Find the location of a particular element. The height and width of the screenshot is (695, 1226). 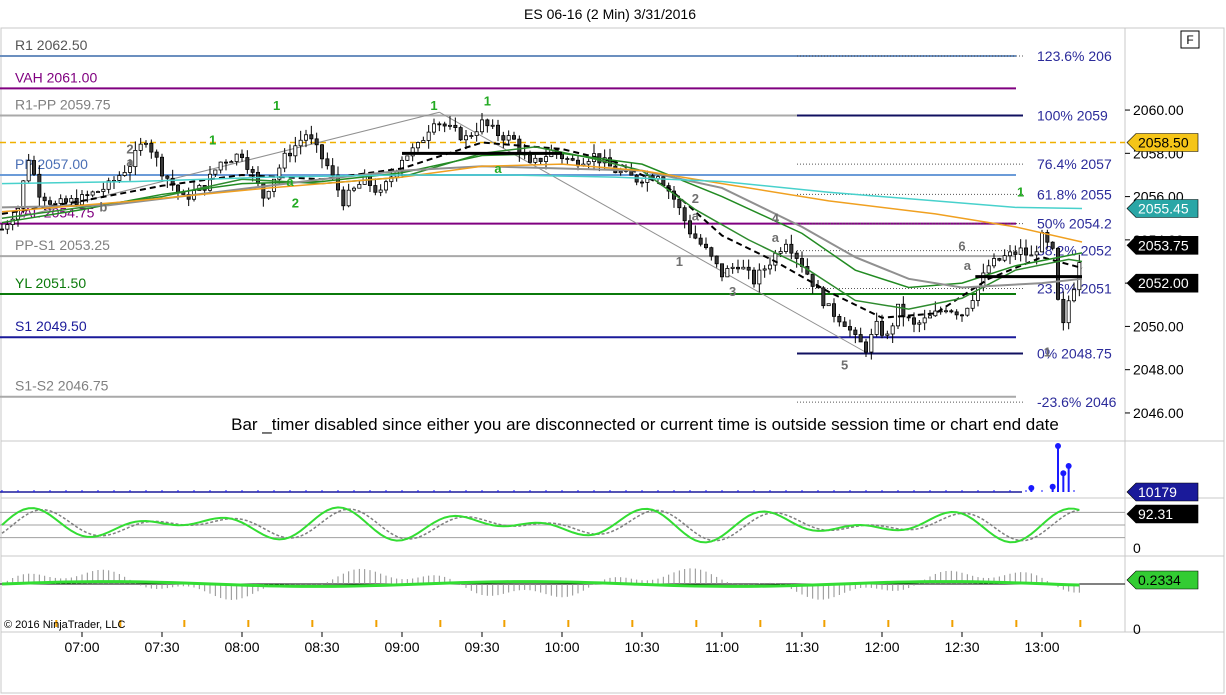

price-tick-label: 2046.00 is located at coordinates (1158, 413).